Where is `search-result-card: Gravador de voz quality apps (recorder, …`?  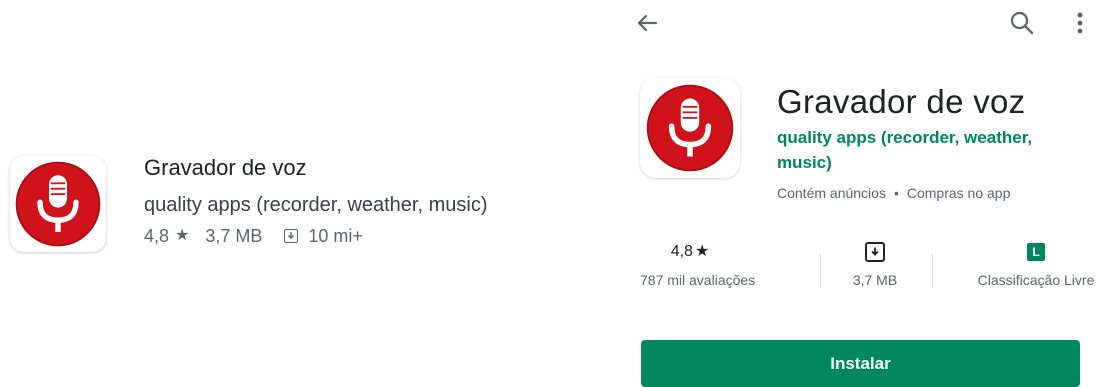
search-result-card: Gravador de voz quality apps (recorder, … is located at coordinates (249, 203).